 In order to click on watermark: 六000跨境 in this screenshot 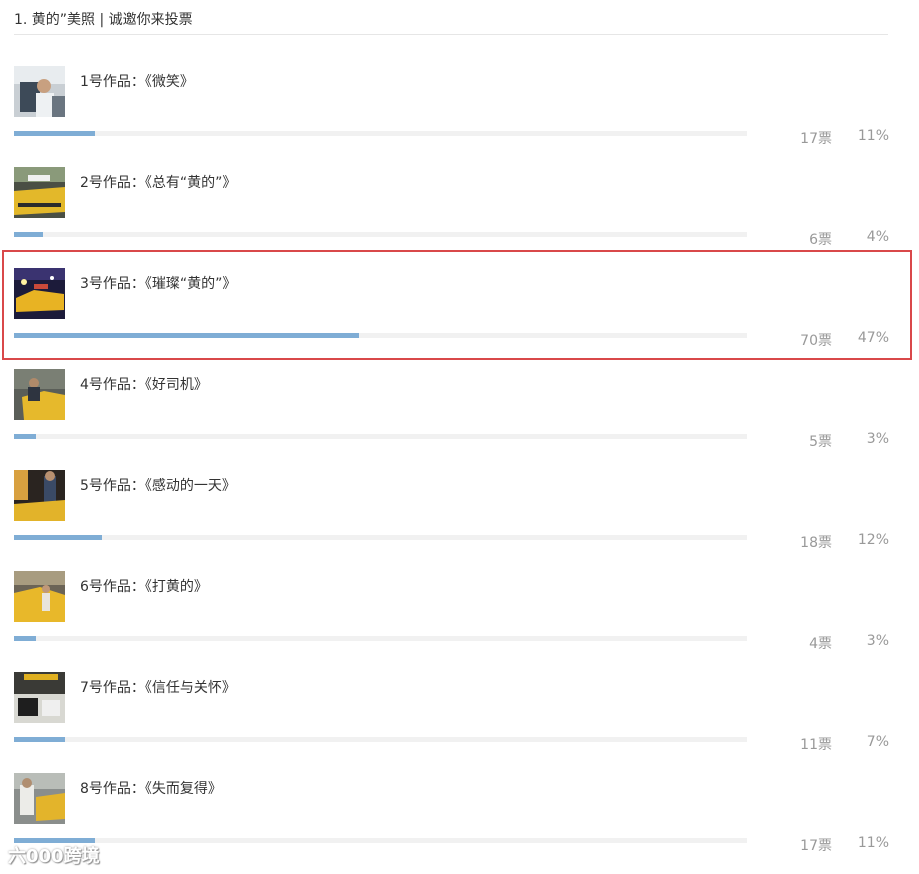, I will do `click(54, 856)`.